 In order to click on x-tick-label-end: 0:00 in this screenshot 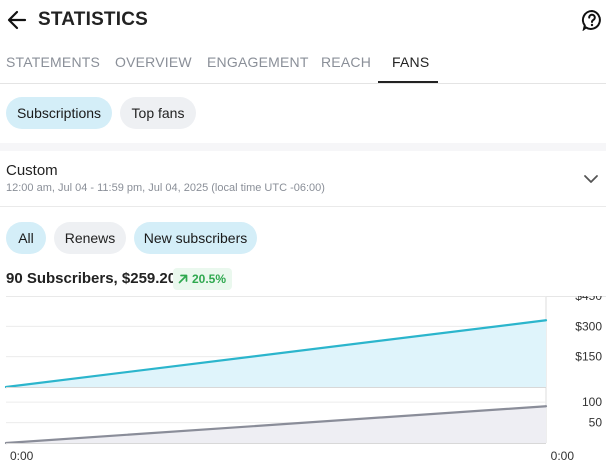, I will do `click(563, 456)`.